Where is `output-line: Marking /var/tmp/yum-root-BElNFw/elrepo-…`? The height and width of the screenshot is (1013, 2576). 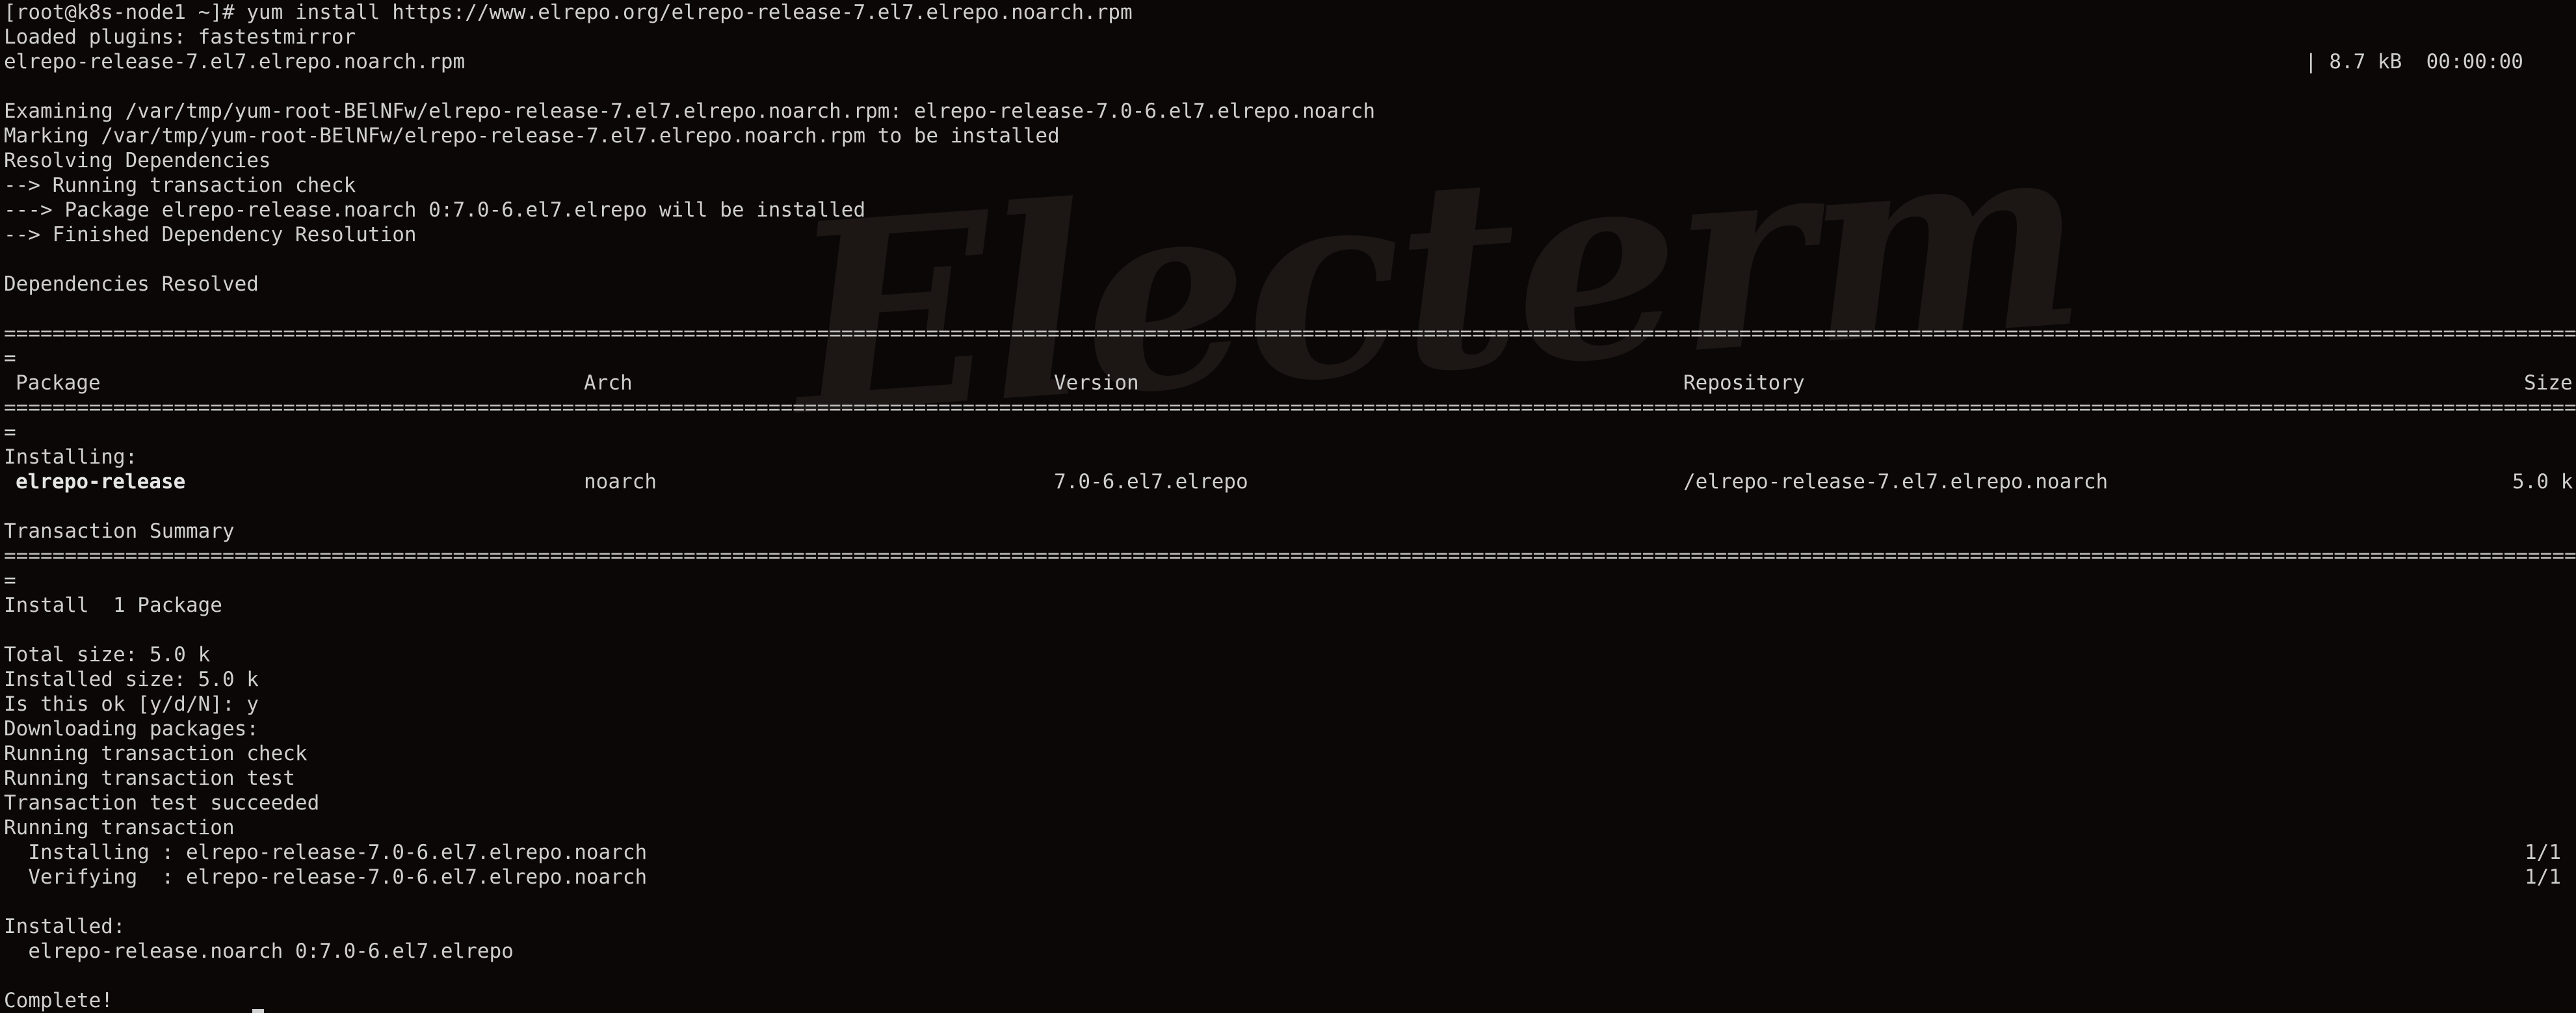
output-line: Marking /var/tmp/yum-root-BElNFw/elrepo-… is located at coordinates (532, 136).